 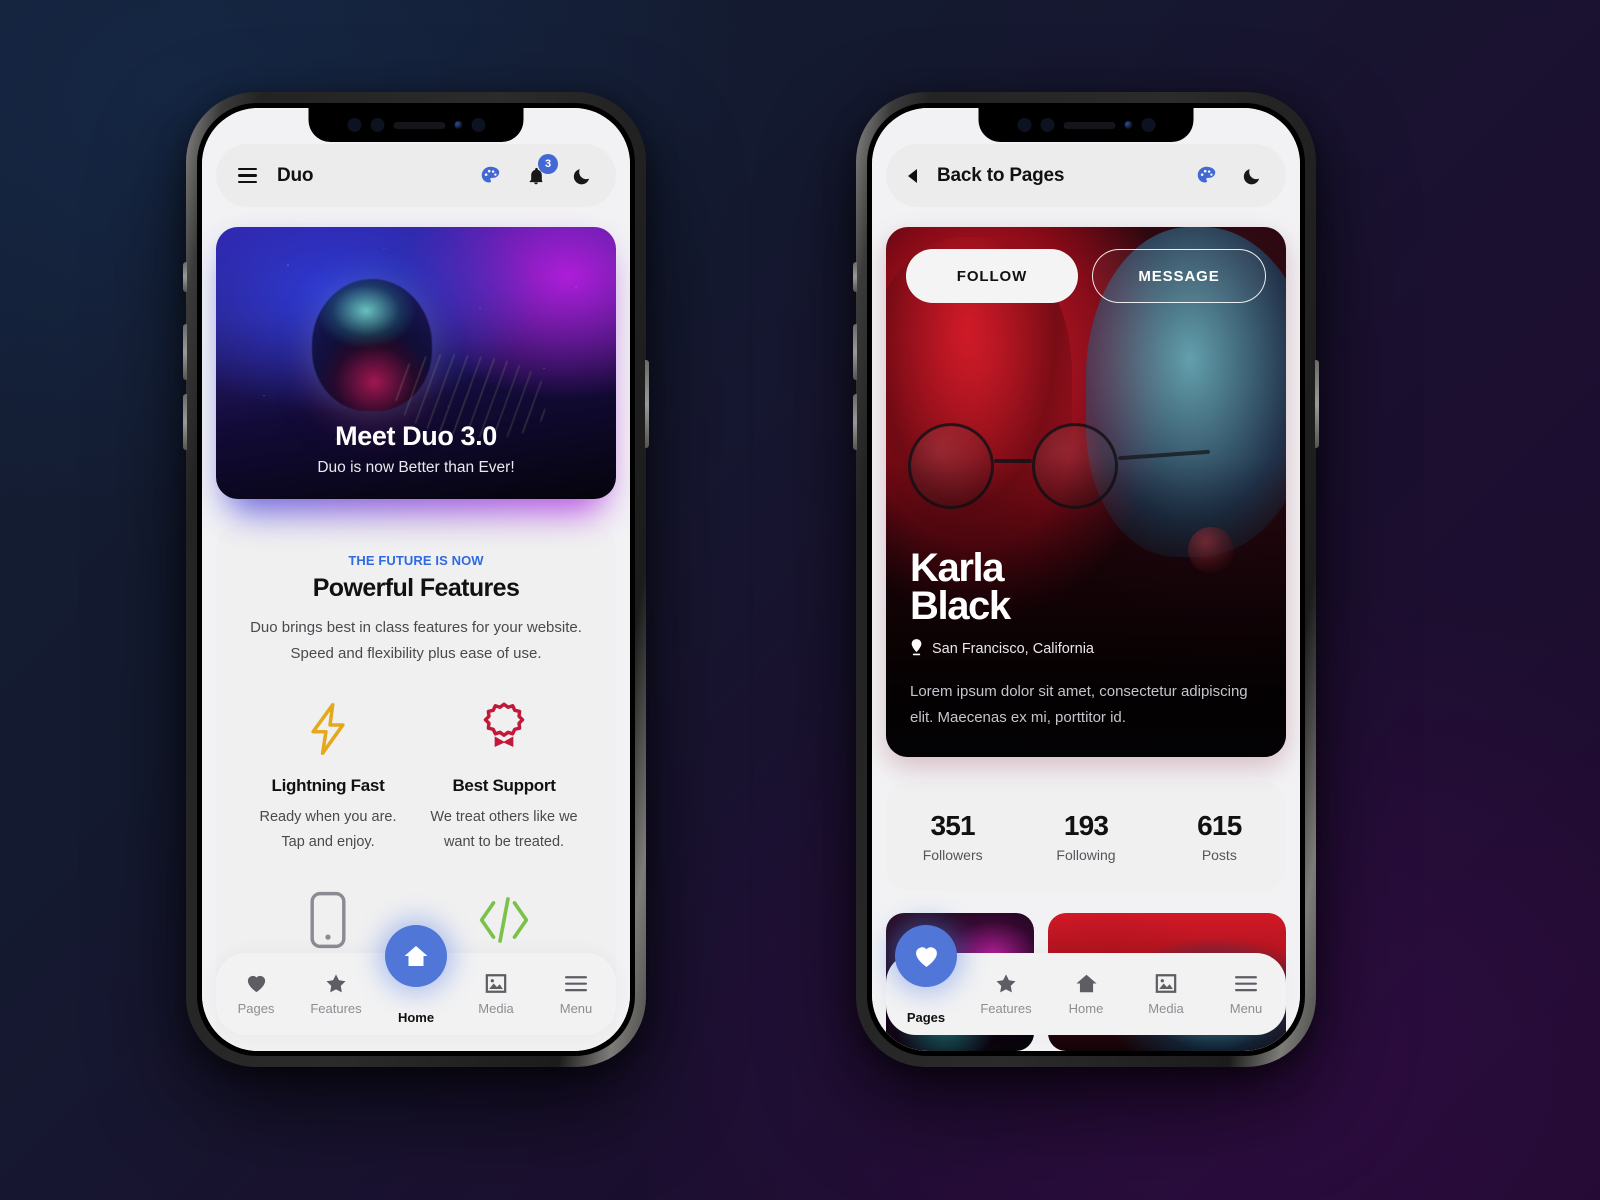 I want to click on profile-name-line1: Karla, so click(x=957, y=567).